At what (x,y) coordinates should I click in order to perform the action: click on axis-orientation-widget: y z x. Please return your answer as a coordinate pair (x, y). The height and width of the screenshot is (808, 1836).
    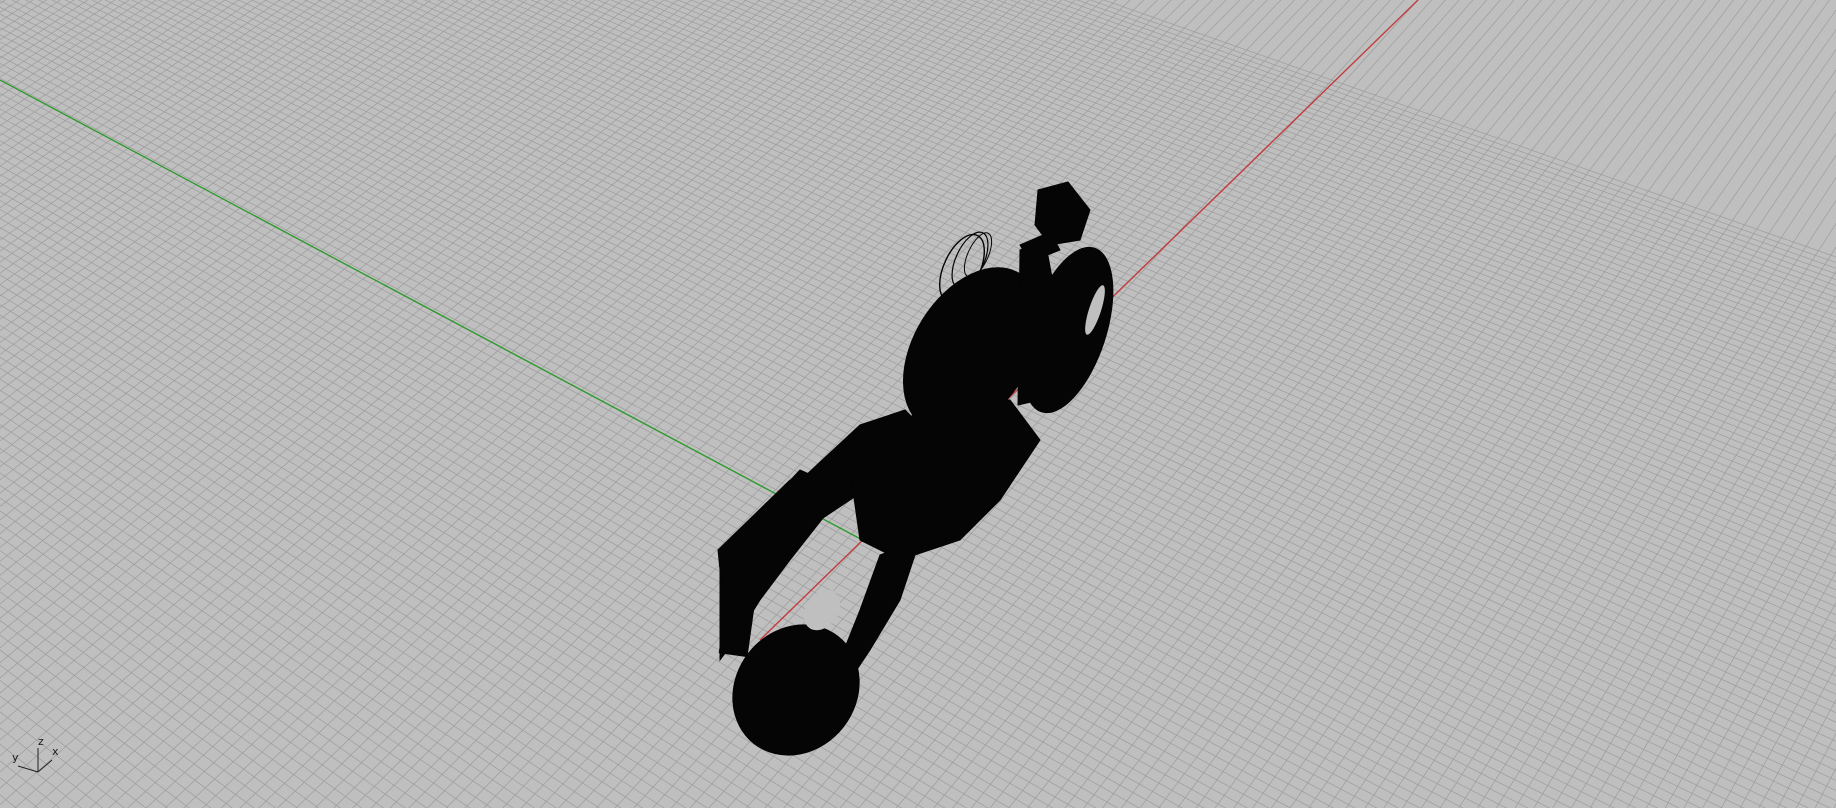
    Looking at the image, I should click on (38, 757).